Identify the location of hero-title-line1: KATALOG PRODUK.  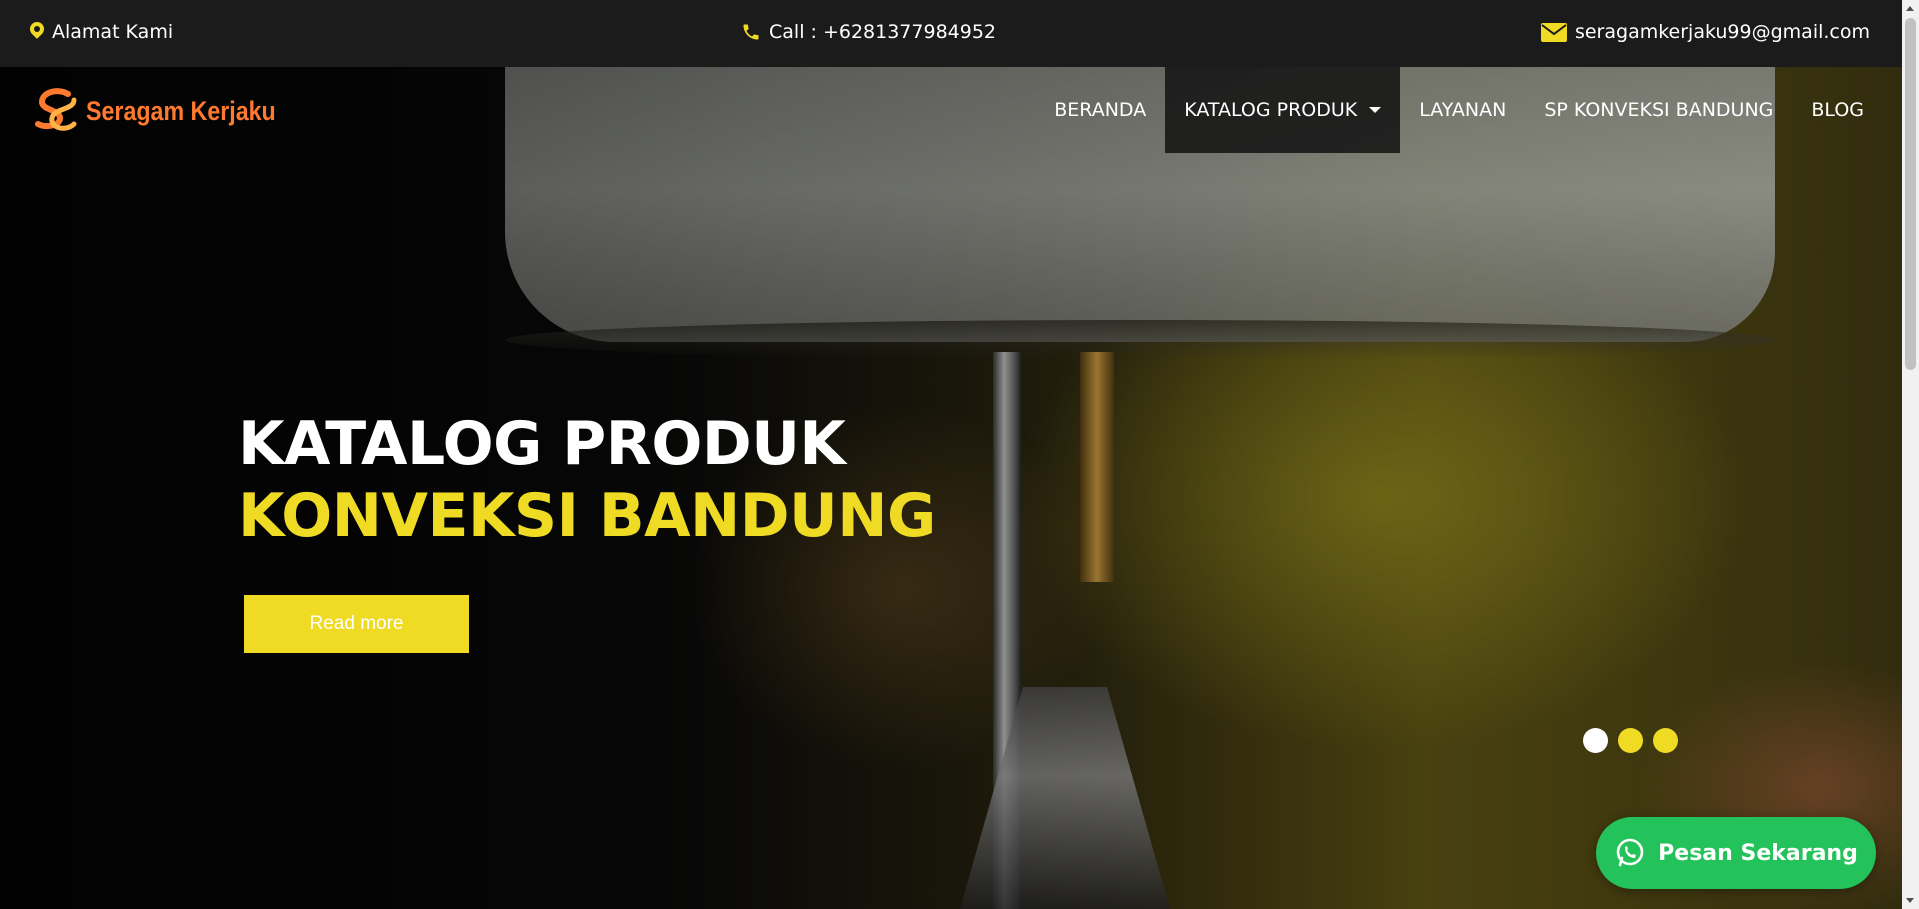
(542, 444).